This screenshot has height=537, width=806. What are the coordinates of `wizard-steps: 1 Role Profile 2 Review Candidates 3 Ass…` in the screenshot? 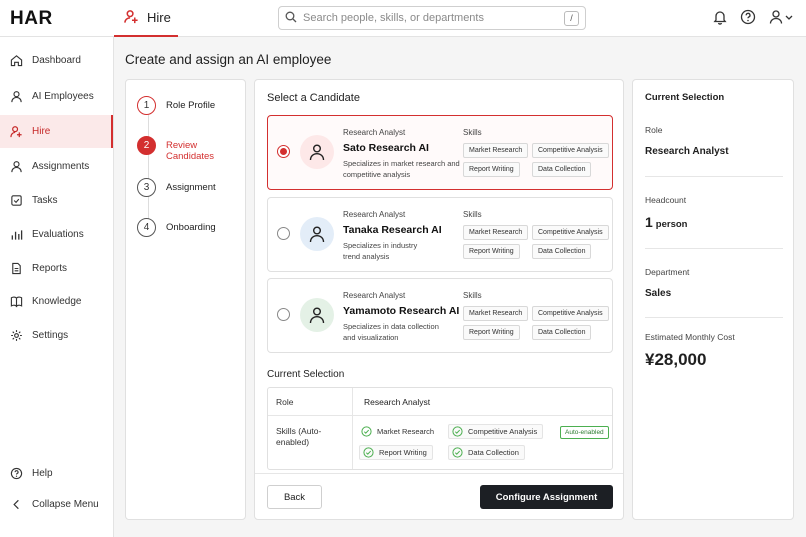 It's located at (185, 299).